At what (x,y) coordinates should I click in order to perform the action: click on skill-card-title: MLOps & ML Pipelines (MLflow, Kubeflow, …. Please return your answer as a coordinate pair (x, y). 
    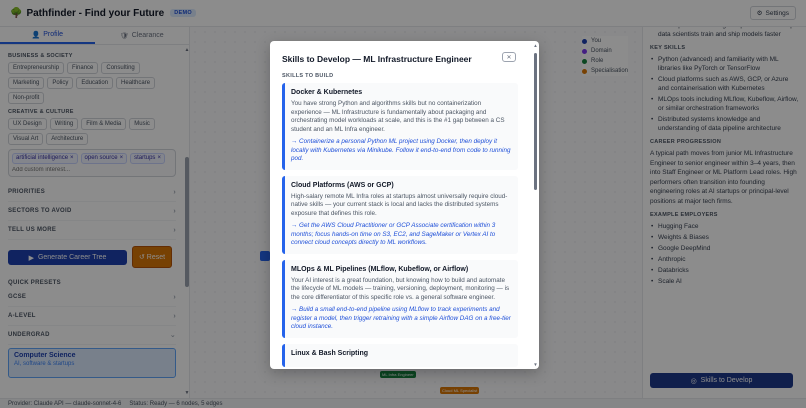
    Looking at the image, I should click on (380, 269).